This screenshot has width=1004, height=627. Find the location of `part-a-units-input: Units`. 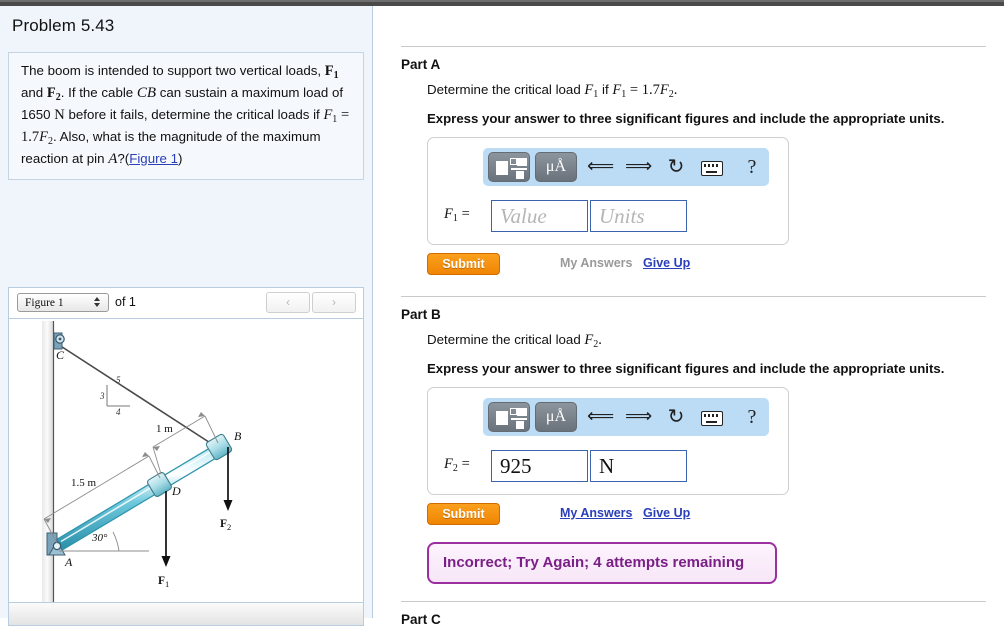

part-a-units-input: Units is located at coordinates (638, 216).